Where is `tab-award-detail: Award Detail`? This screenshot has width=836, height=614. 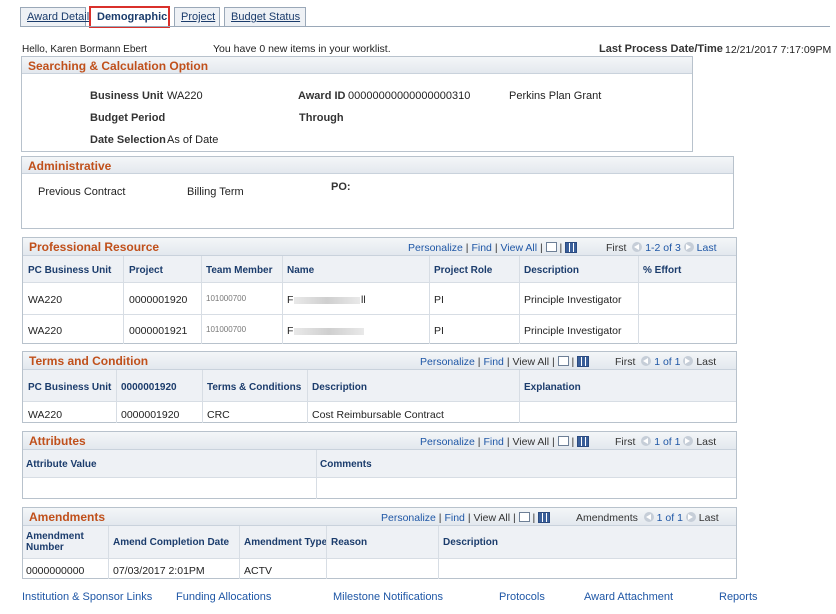 tab-award-detail: Award Detail is located at coordinates (55, 16).